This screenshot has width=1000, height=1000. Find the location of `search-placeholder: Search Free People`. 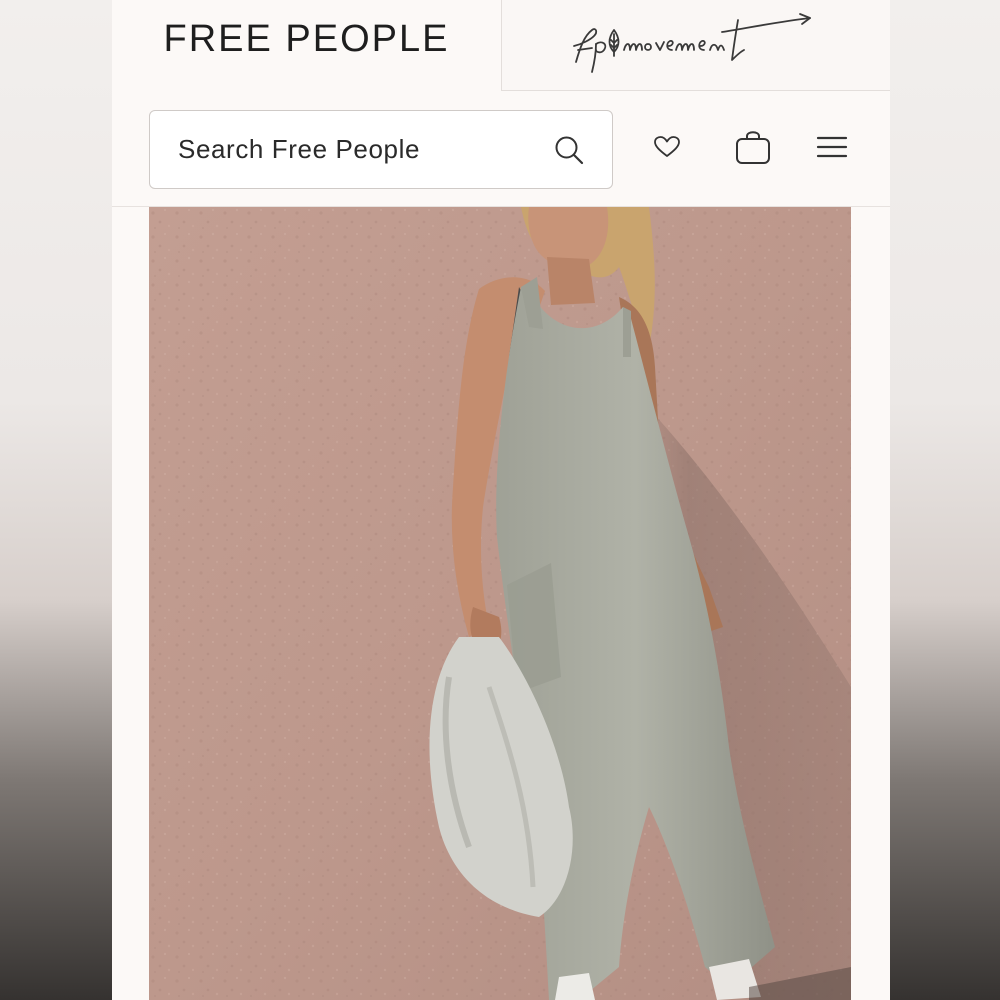

search-placeholder: Search Free People is located at coordinates (299, 149).